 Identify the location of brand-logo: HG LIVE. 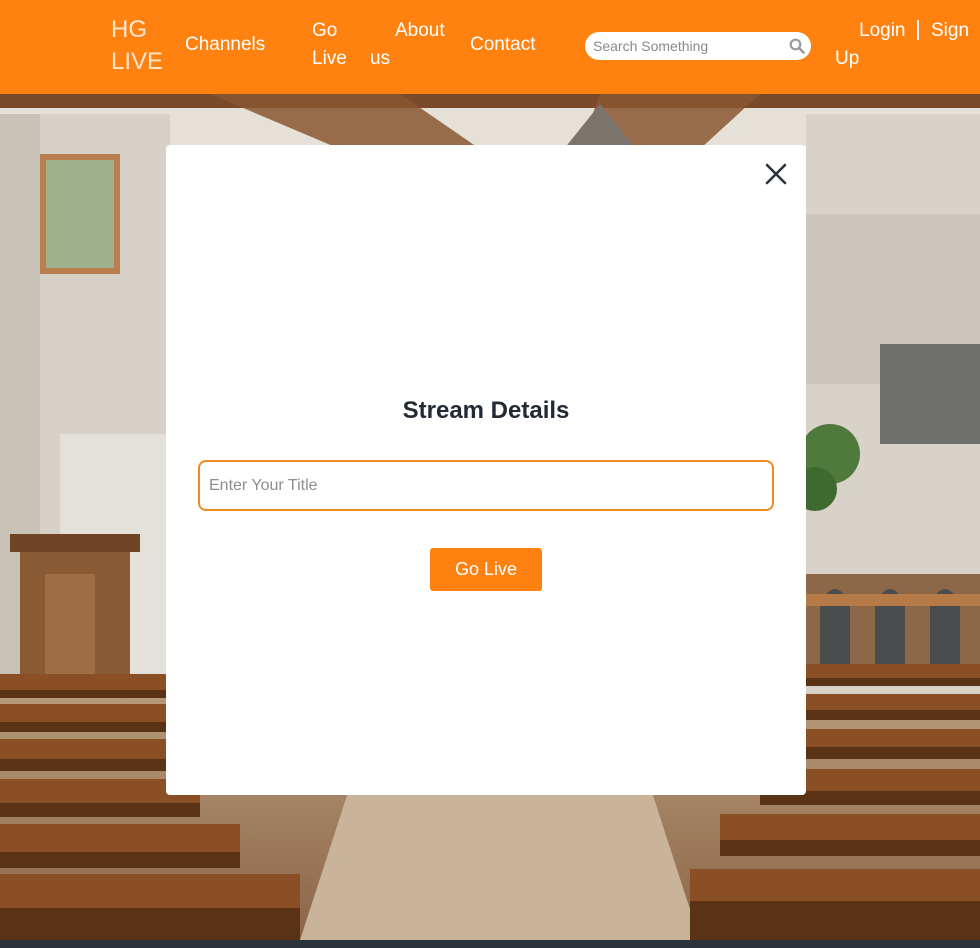
(146, 46).